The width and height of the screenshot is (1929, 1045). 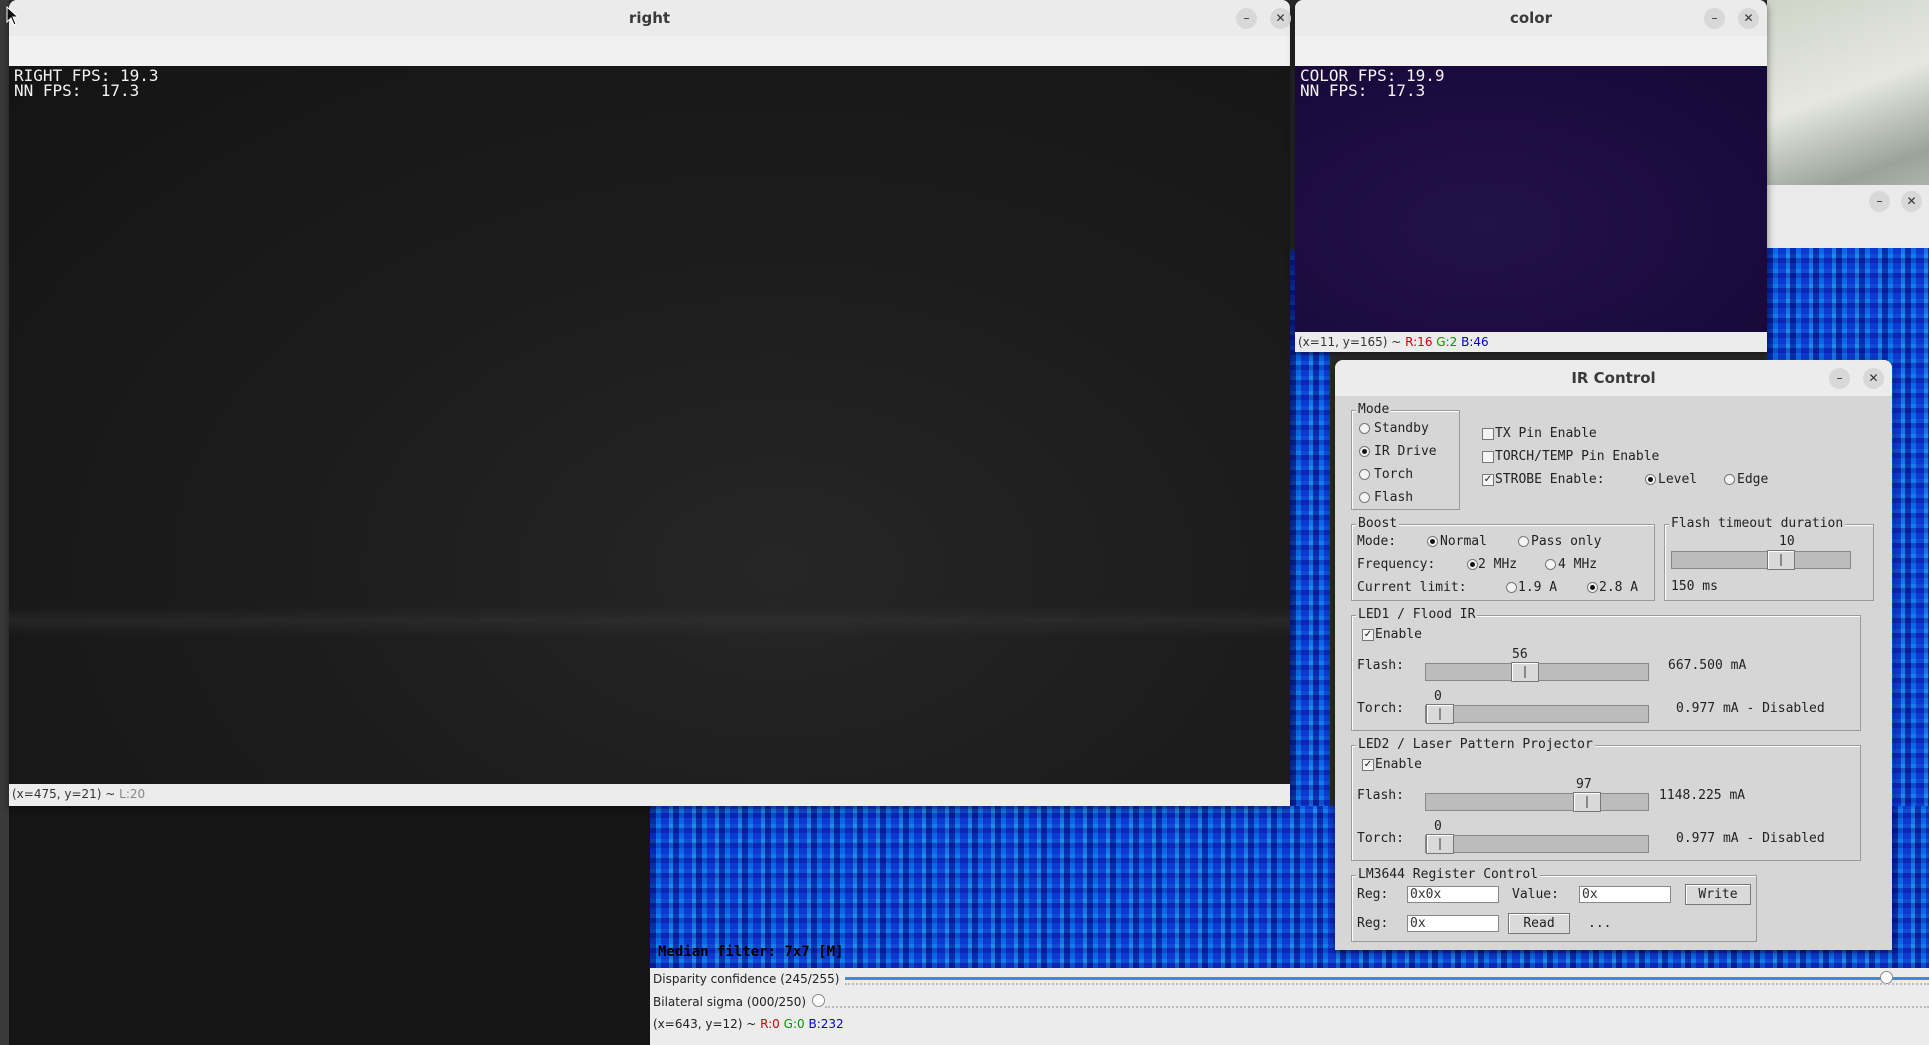 What do you see at coordinates (132, 794) in the screenshot?
I see `luma-value: L:20` at bounding box center [132, 794].